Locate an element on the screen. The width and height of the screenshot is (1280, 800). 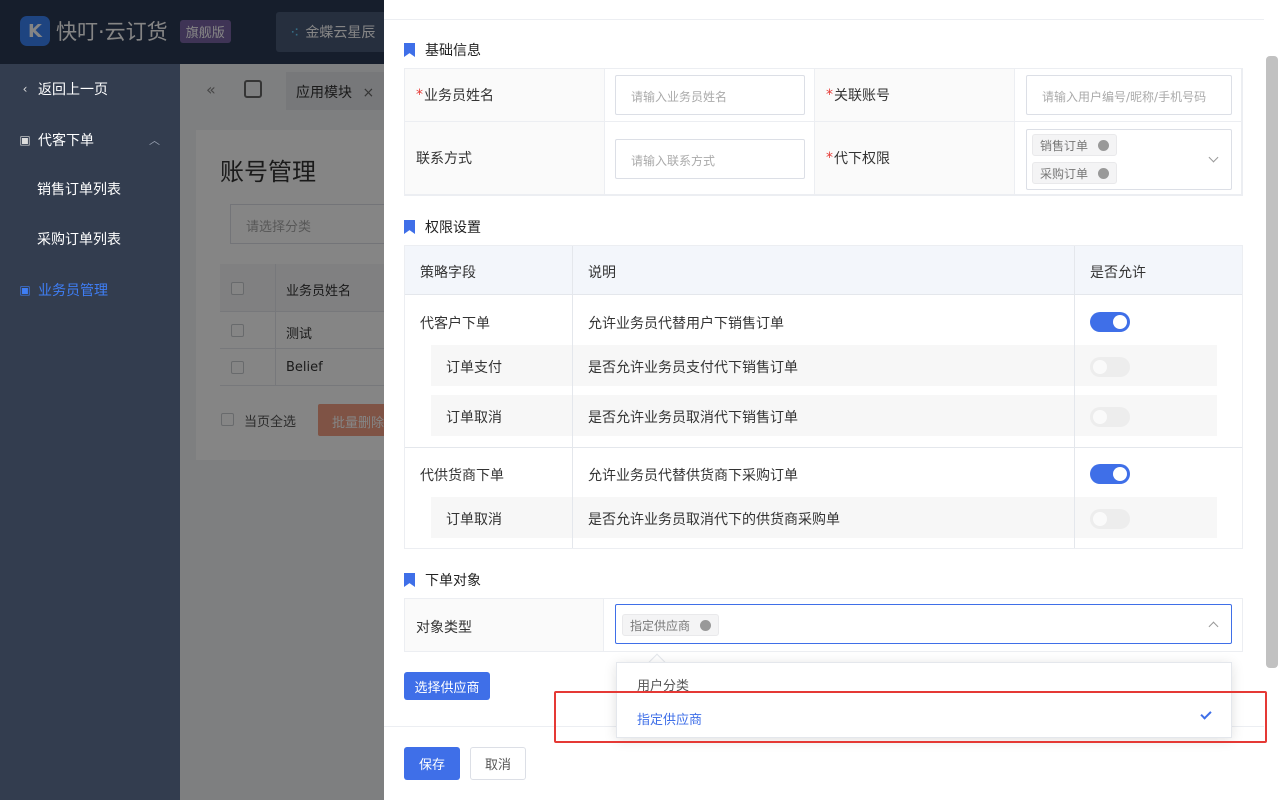
sidebar-back-label: 返回上一页 is located at coordinates (73, 90).